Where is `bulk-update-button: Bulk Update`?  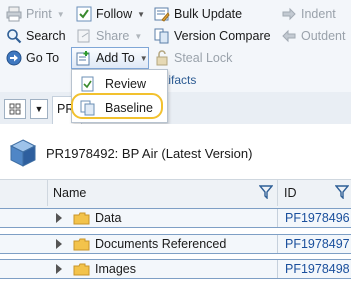 bulk-update-button: Bulk Update is located at coordinates (198, 14).